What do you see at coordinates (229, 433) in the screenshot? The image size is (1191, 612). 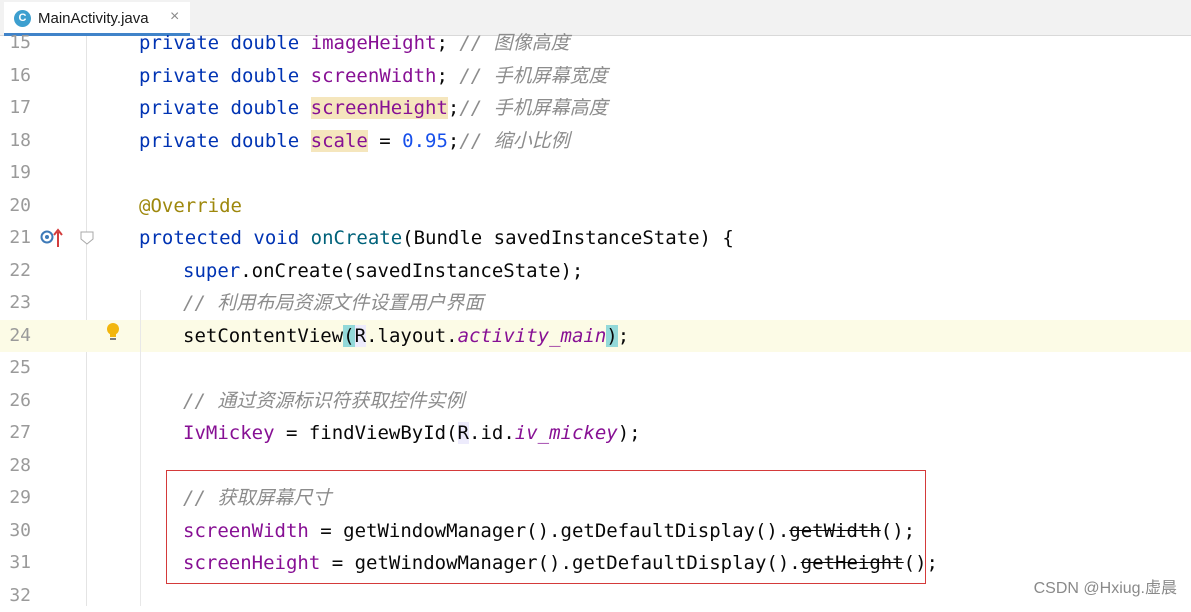 I see `code-token: IvMickey` at bounding box center [229, 433].